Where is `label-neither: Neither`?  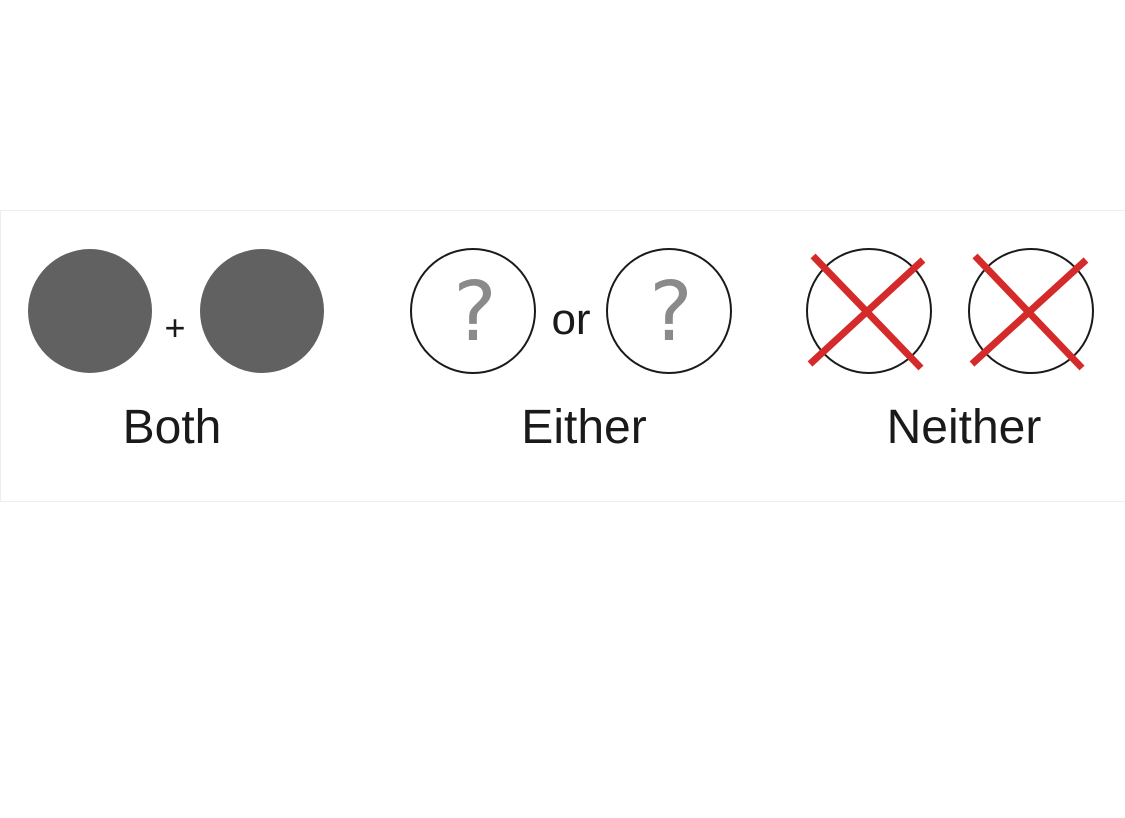 label-neither: Neither is located at coordinates (964, 427).